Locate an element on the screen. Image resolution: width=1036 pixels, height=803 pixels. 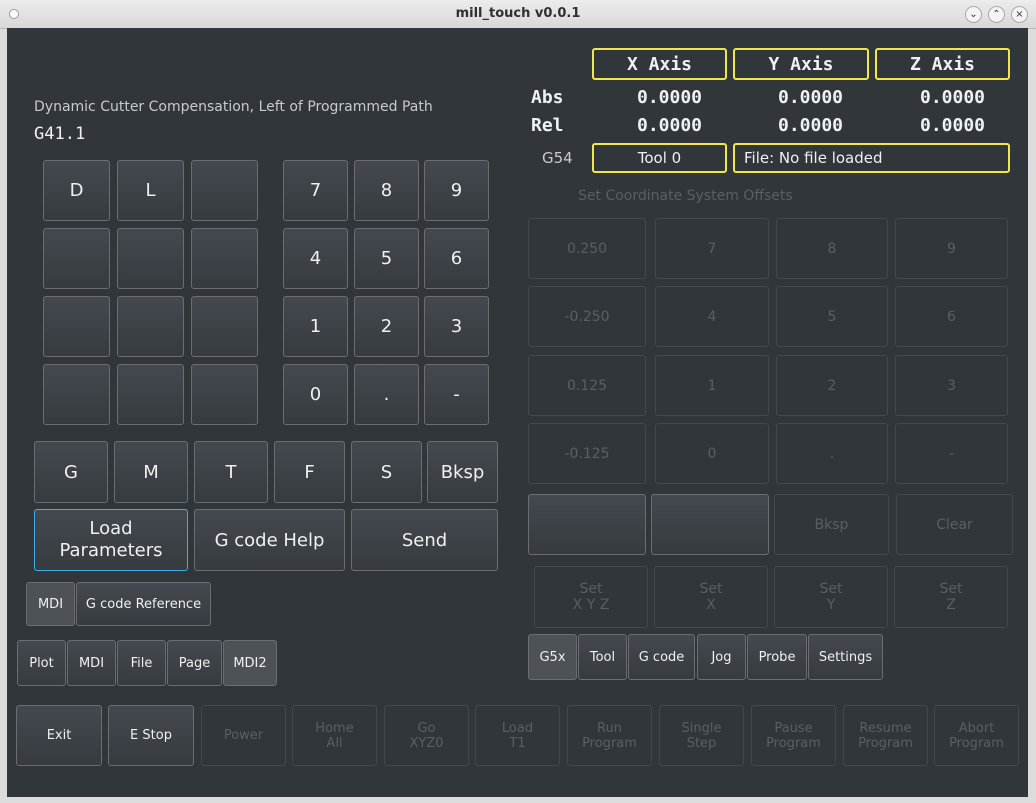
offset-key-9: 0 is located at coordinates (712, 453).